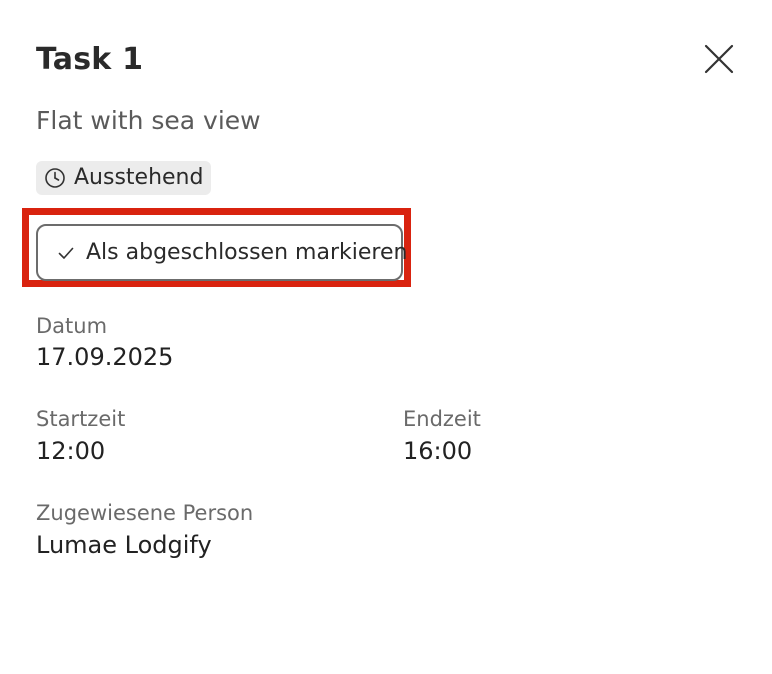 The image size is (772, 674). Describe the element at coordinates (442, 419) in the screenshot. I see `end-time-label: Endzeit` at that location.